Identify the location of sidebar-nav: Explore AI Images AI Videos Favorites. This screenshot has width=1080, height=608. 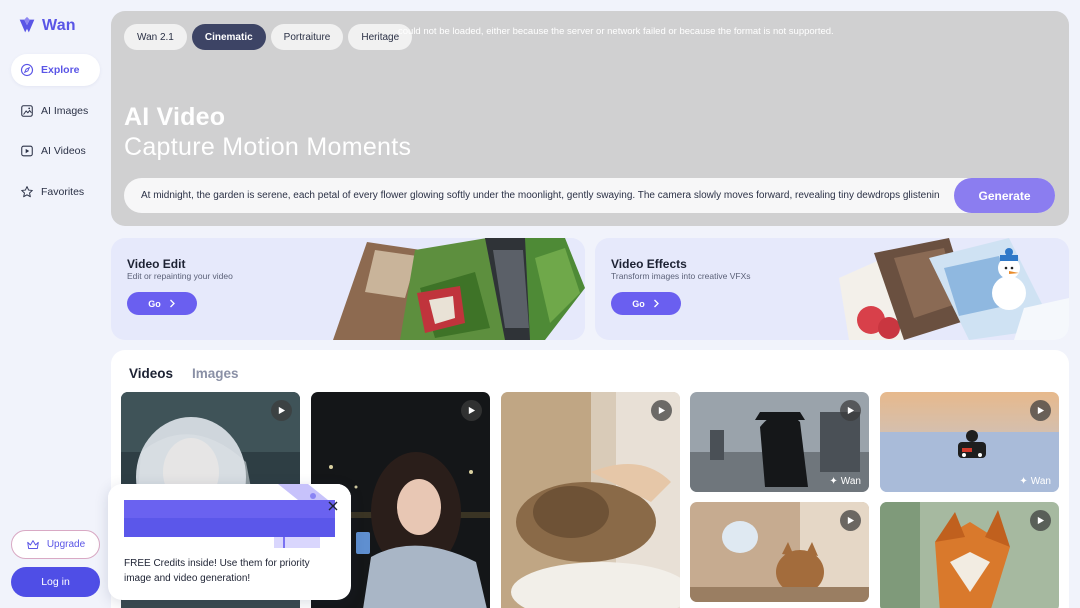
(55, 135).